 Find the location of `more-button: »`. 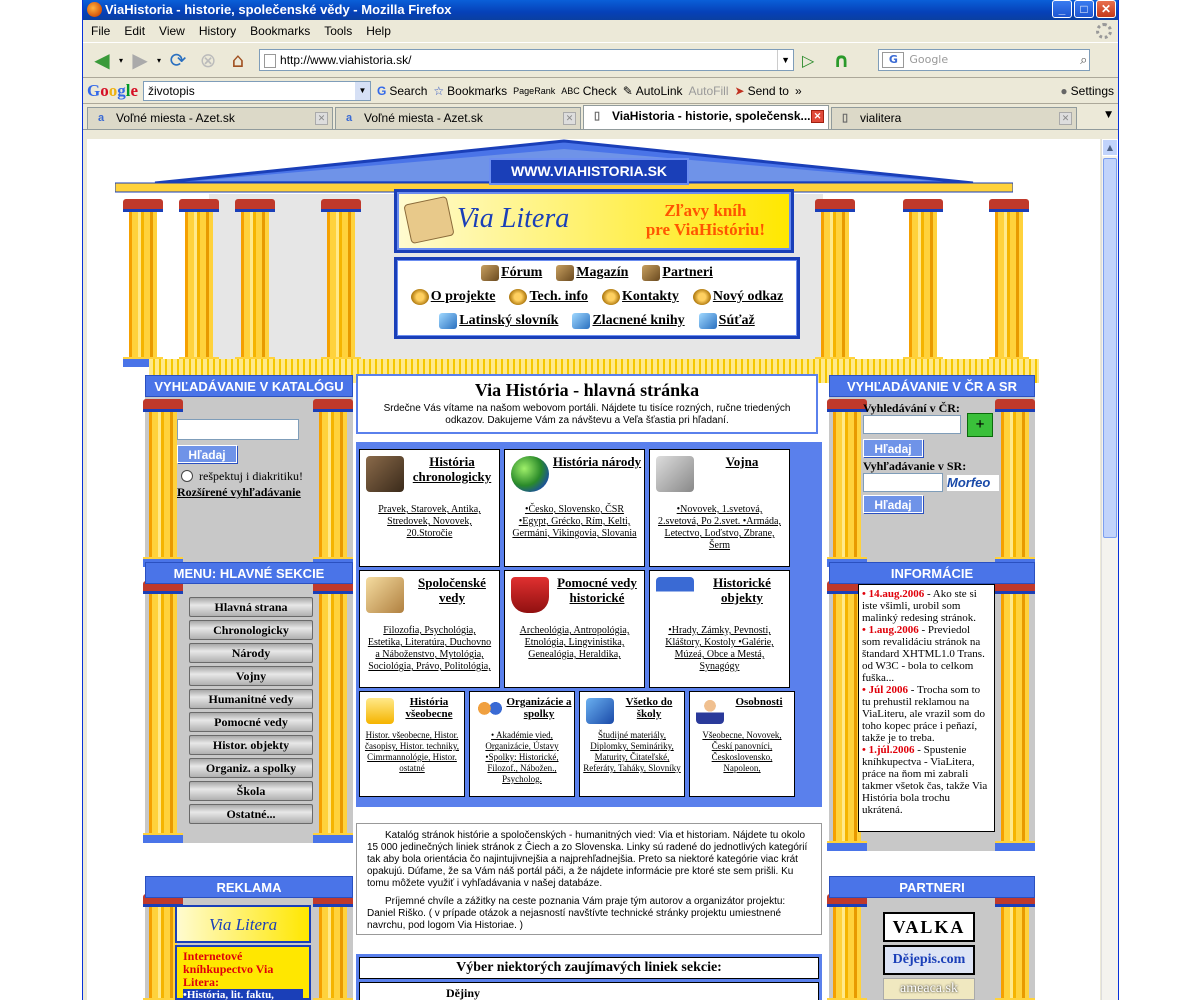

more-button: » is located at coordinates (798, 91).